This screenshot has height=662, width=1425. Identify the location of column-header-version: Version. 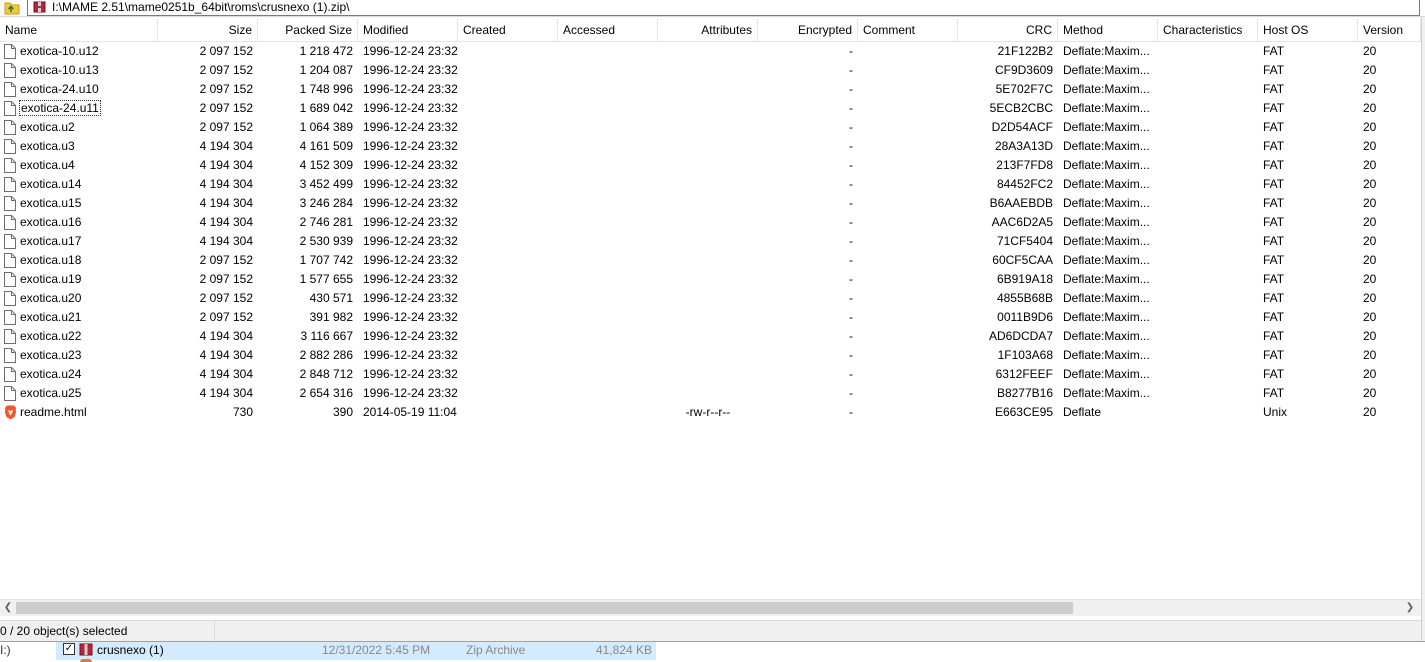
(1389, 30).